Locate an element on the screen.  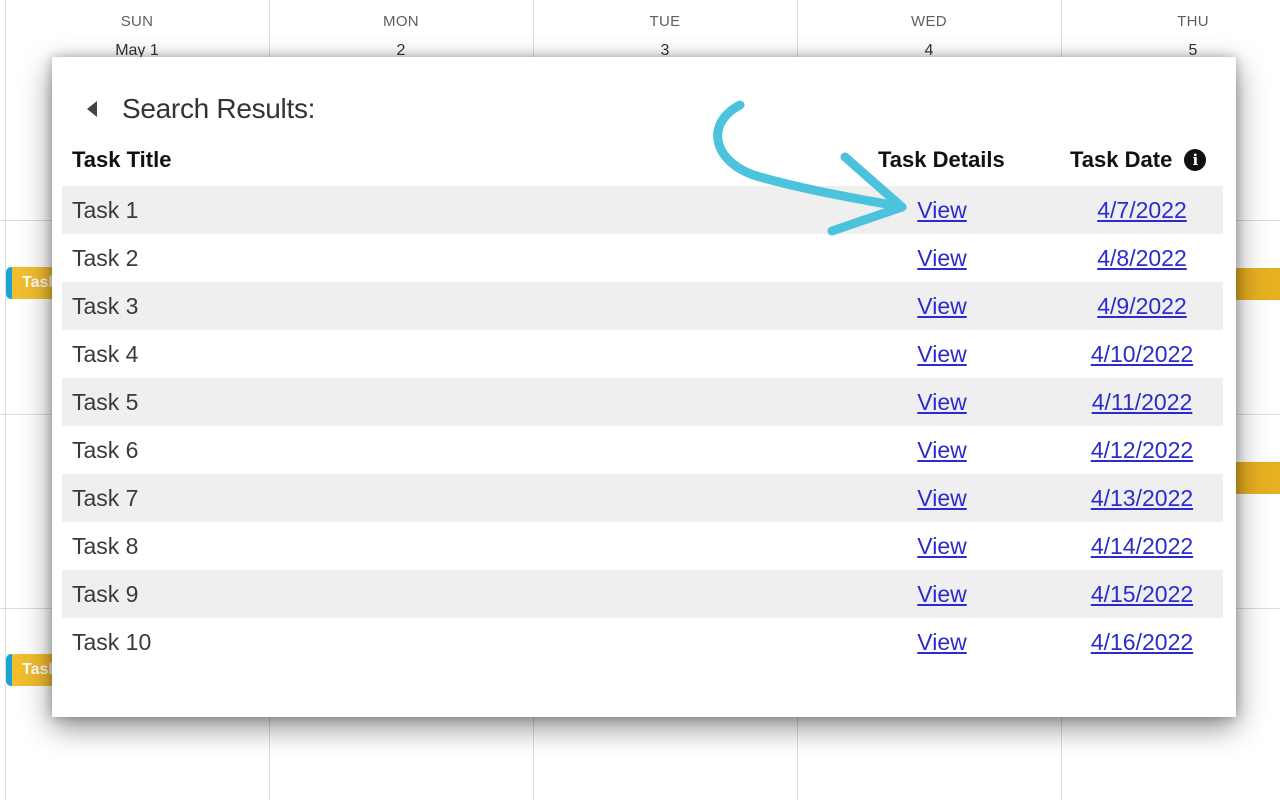
task-title: Task 9 is located at coordinates (105, 594).